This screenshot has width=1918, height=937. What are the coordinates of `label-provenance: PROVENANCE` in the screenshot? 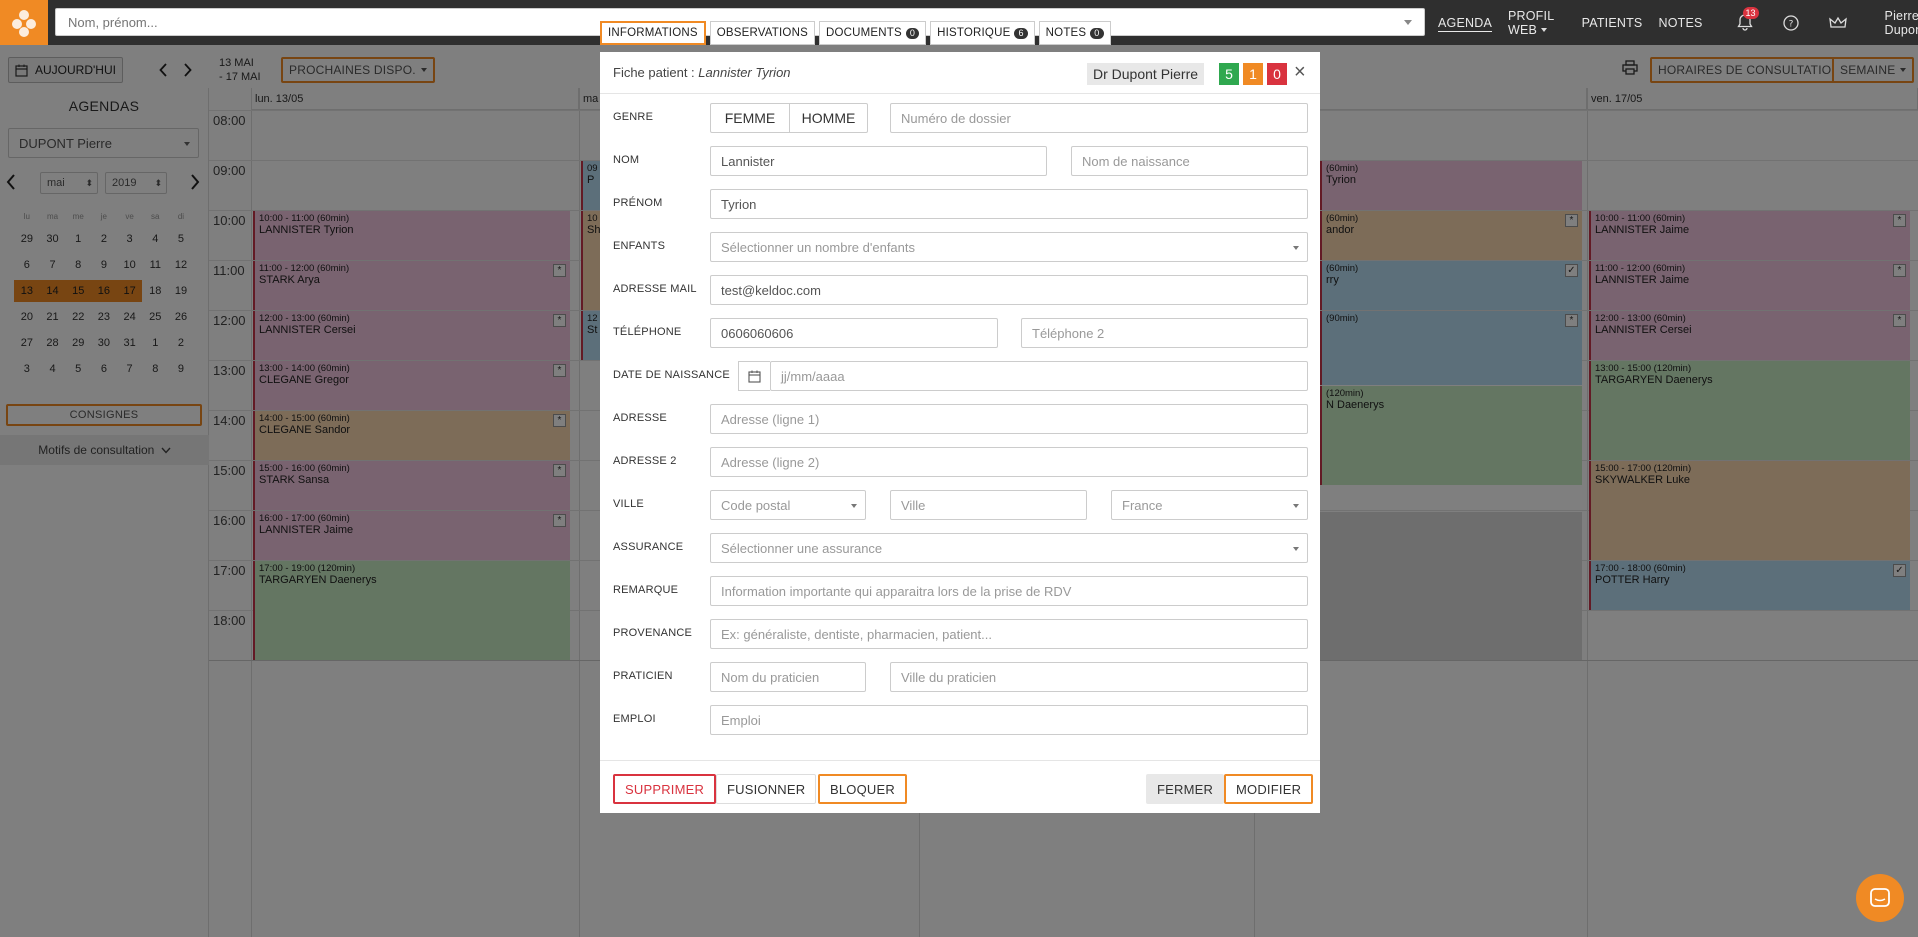 It's located at (653, 633).